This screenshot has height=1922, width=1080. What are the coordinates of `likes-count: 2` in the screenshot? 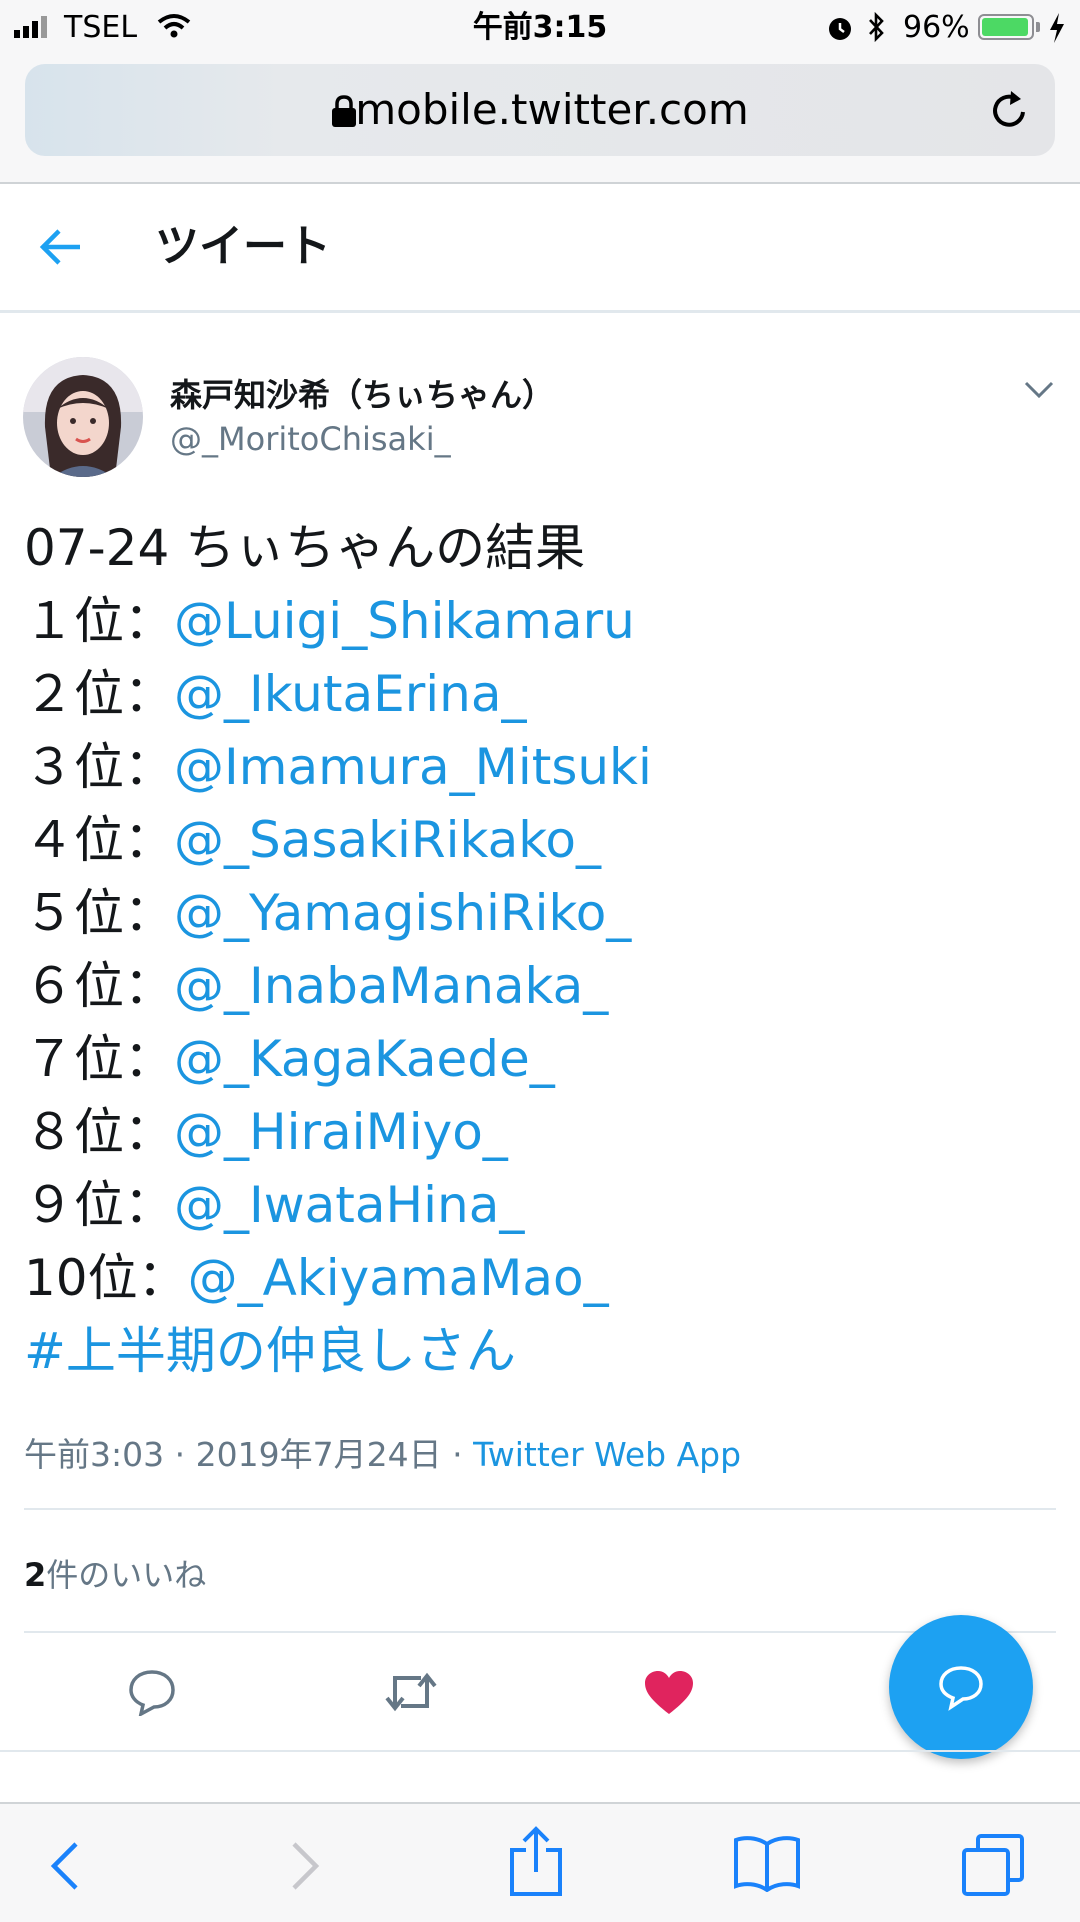 It's located at (35, 1575).